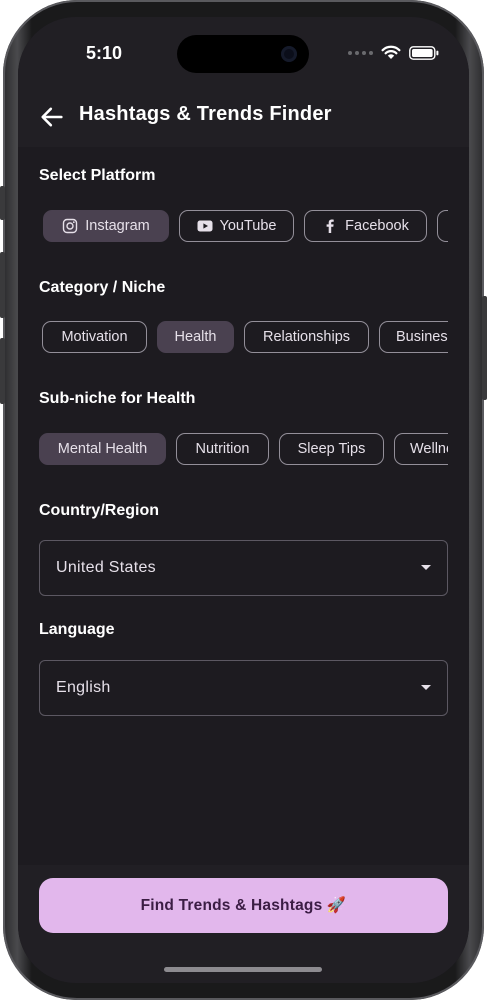  What do you see at coordinates (117, 398) in the screenshot?
I see `subniche-heading: Sub-niche for Health` at bounding box center [117, 398].